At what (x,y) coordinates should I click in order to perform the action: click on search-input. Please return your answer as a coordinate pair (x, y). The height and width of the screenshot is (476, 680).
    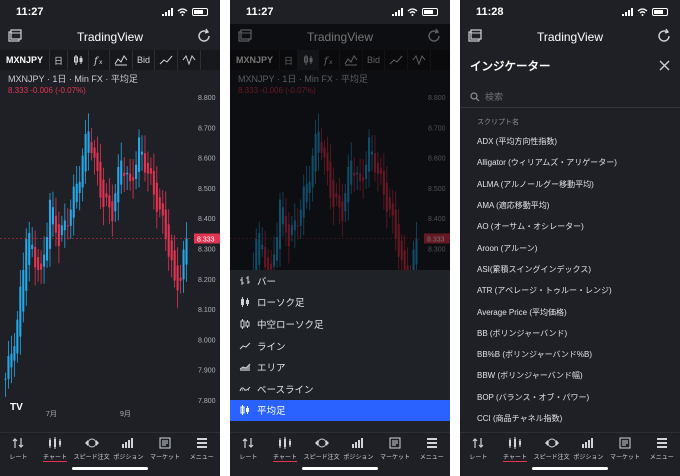
    Looking at the image, I should click on (570, 96).